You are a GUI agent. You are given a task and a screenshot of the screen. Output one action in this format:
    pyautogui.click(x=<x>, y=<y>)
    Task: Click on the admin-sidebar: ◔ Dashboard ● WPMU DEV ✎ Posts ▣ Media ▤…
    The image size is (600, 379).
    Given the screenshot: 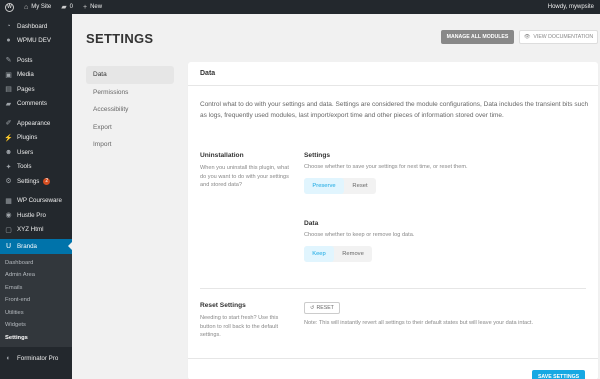 What is the action you would take?
    pyautogui.click(x=36, y=196)
    